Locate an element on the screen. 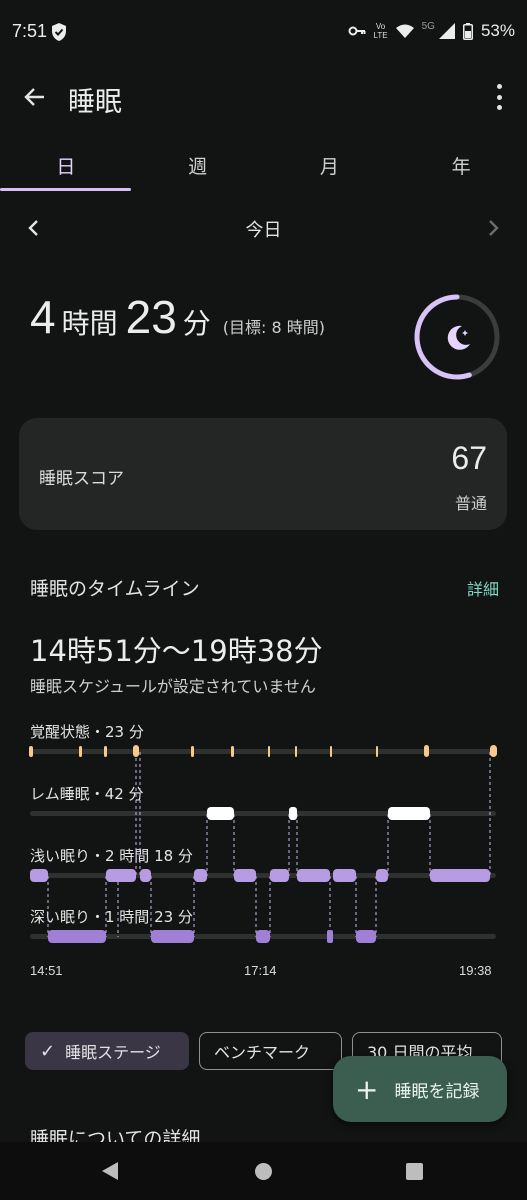 The image size is (527, 1200). chip-label: ベンチマーク is located at coordinates (262, 1052).